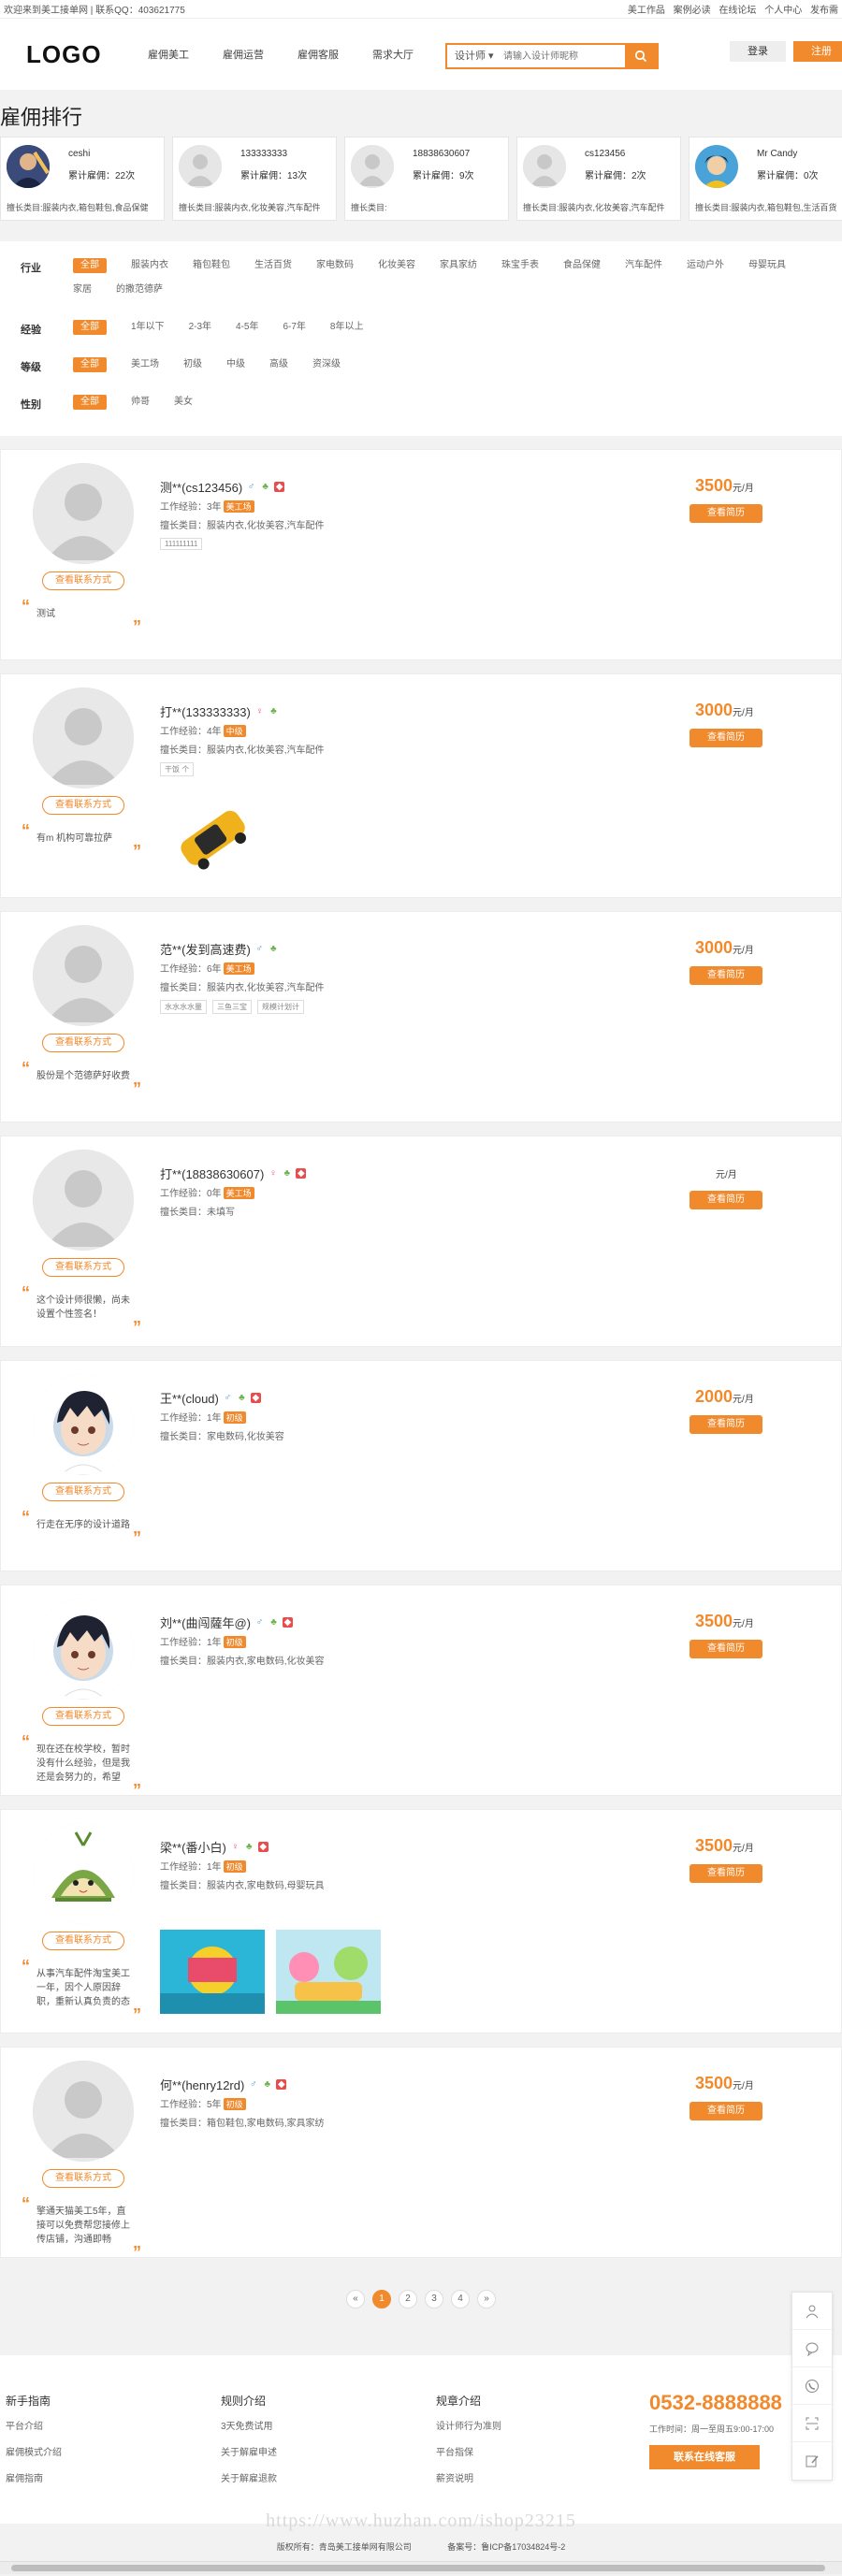 Image resolution: width=842 pixels, height=2576 pixels. What do you see at coordinates (598, 179) in the screenshot?
I see `hire-card: cs123456 累计雇佣：2次 擅长类目:服装内衣,化妆美容,汽车配件` at bounding box center [598, 179].